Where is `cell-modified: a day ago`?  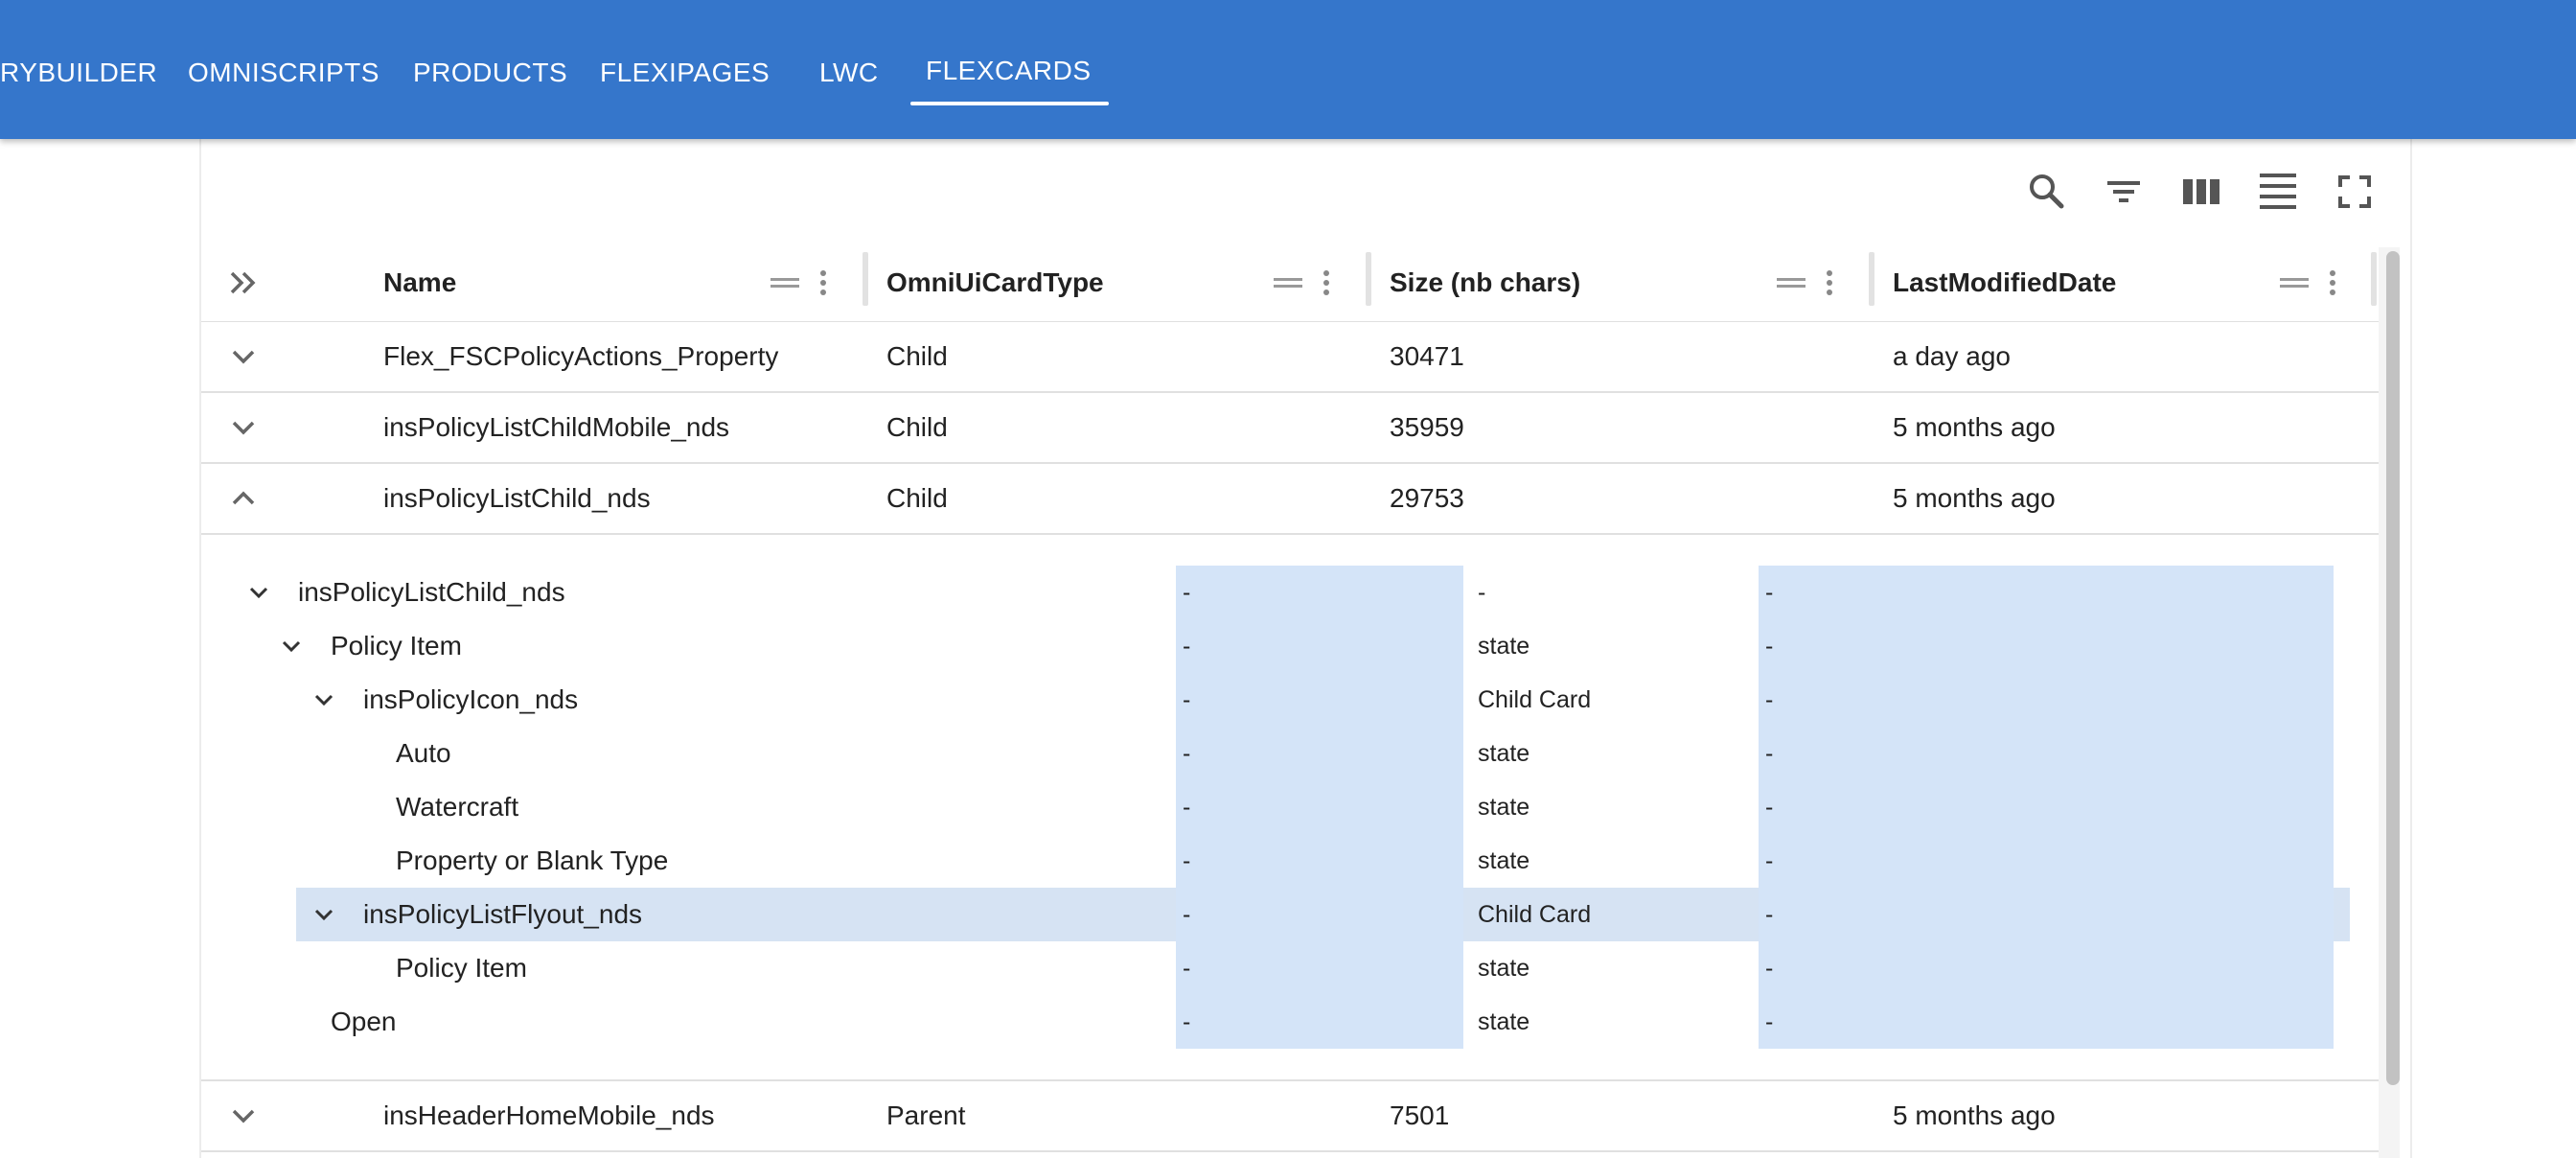
cell-modified: a day ago is located at coordinates (1952, 356).